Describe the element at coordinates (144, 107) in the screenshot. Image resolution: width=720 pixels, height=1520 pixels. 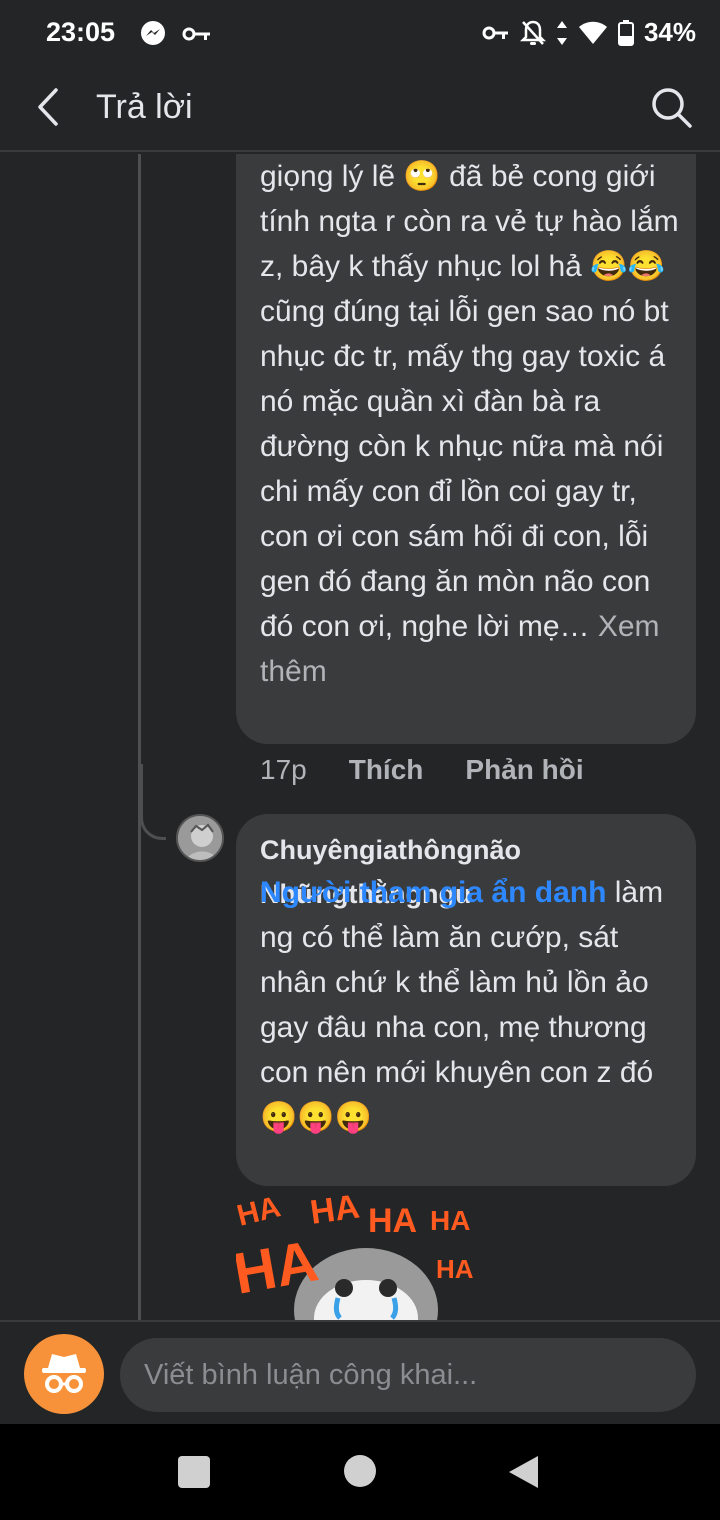
I see `page-title: Trả lời` at that location.